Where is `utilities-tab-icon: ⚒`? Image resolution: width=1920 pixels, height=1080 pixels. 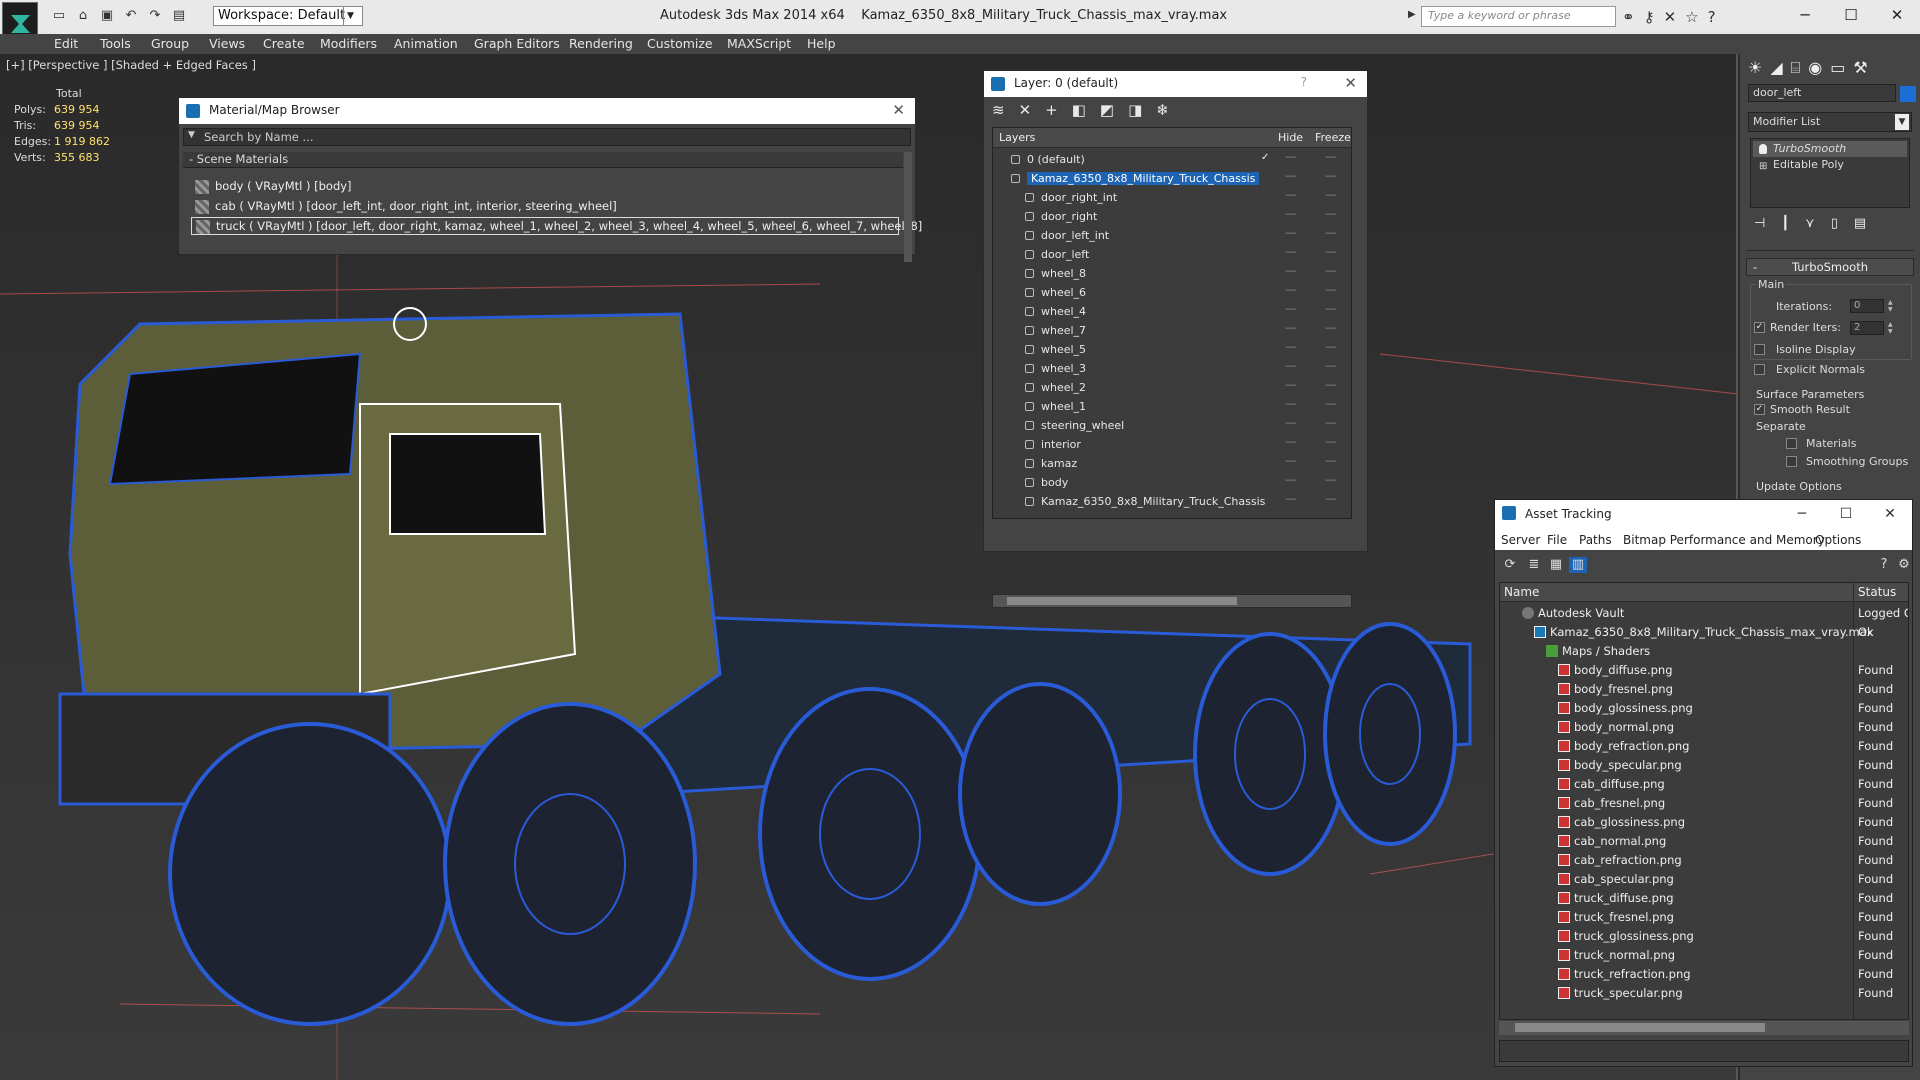 utilities-tab-icon: ⚒ is located at coordinates (1860, 68).